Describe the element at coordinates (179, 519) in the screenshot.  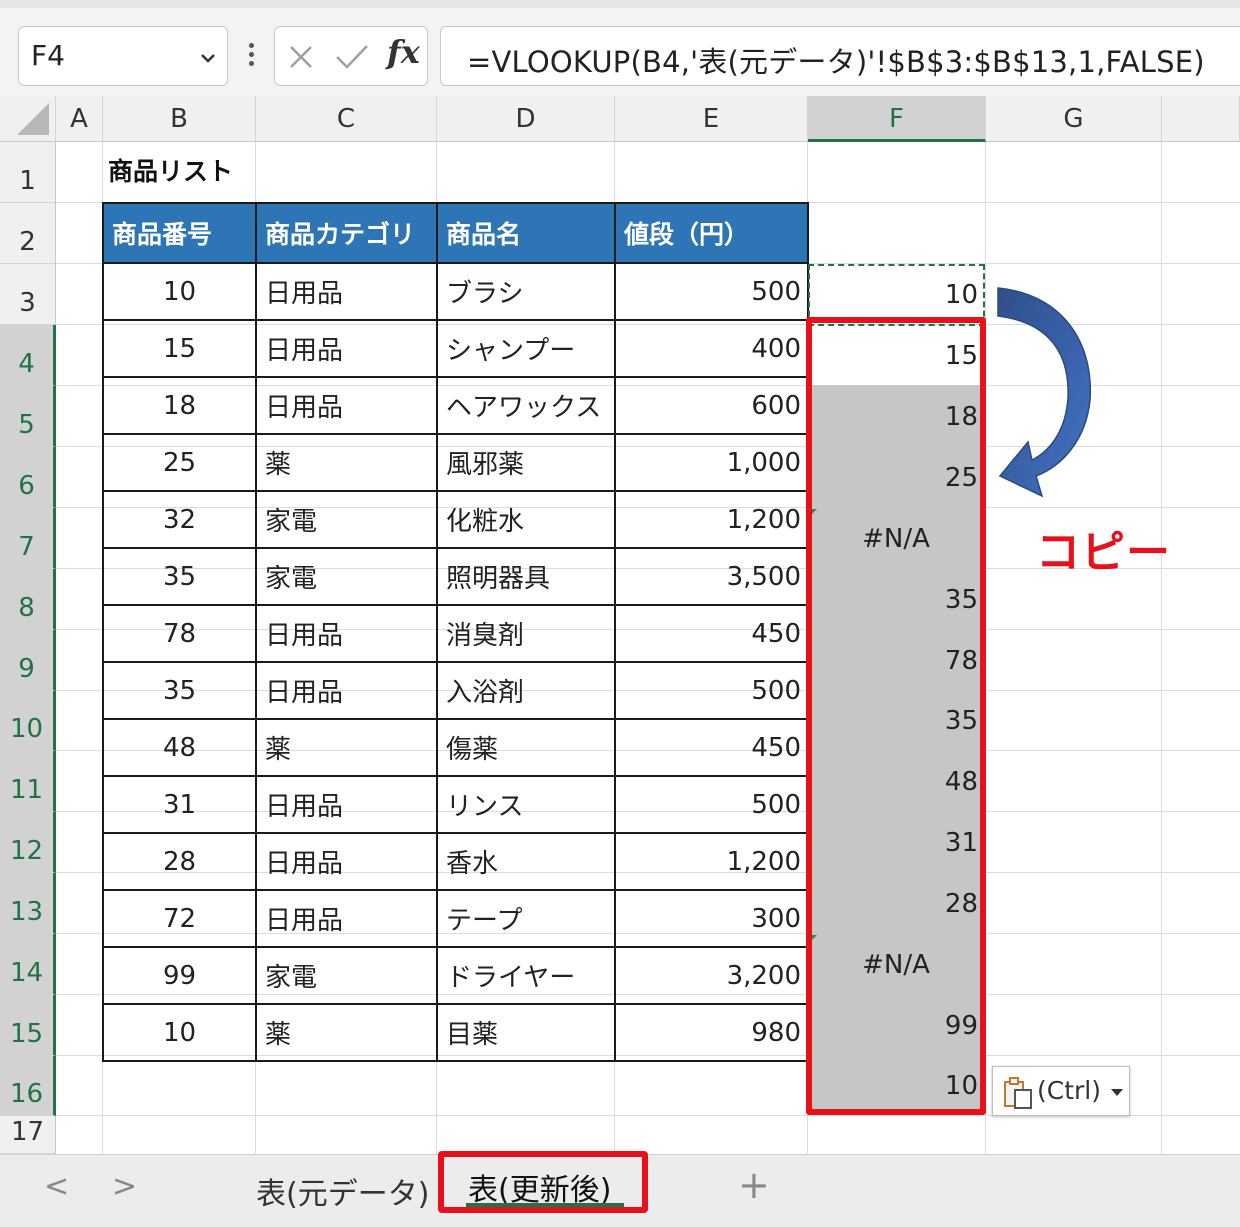
I see `cell-number: 32` at that location.